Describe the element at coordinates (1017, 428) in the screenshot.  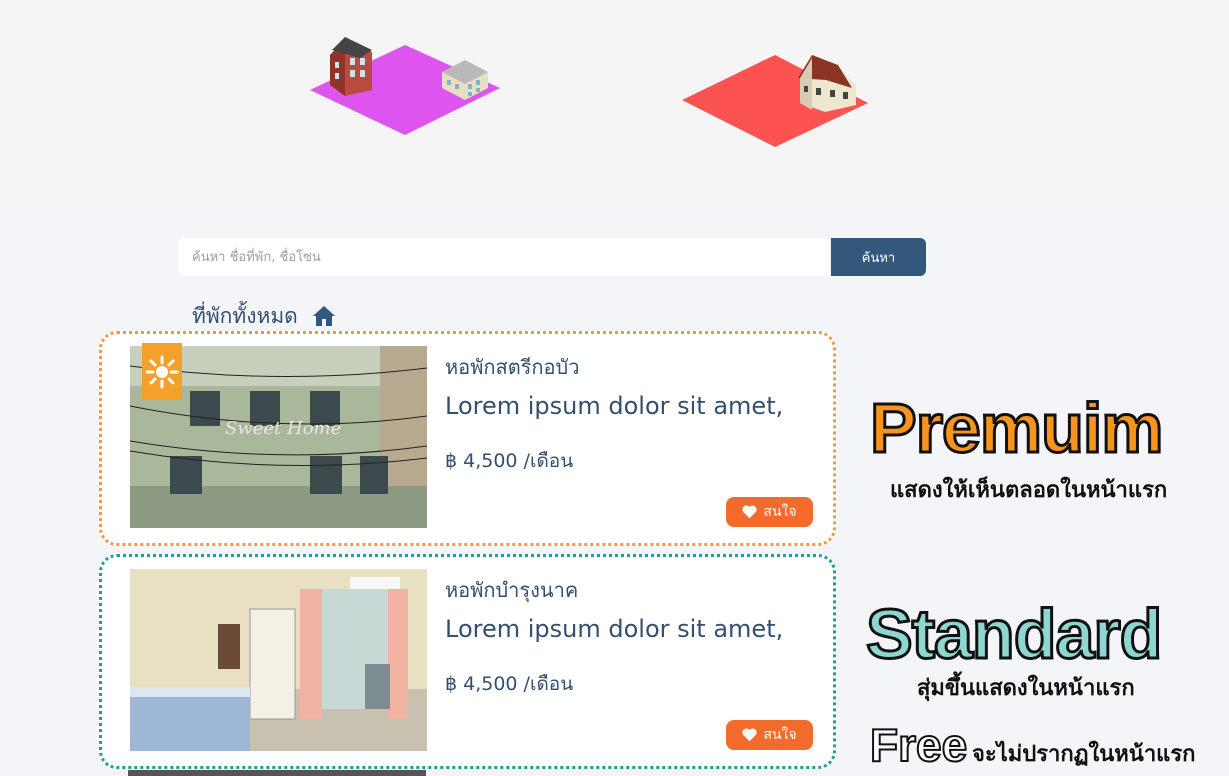
I see `legend-premium-title: Premuim` at that location.